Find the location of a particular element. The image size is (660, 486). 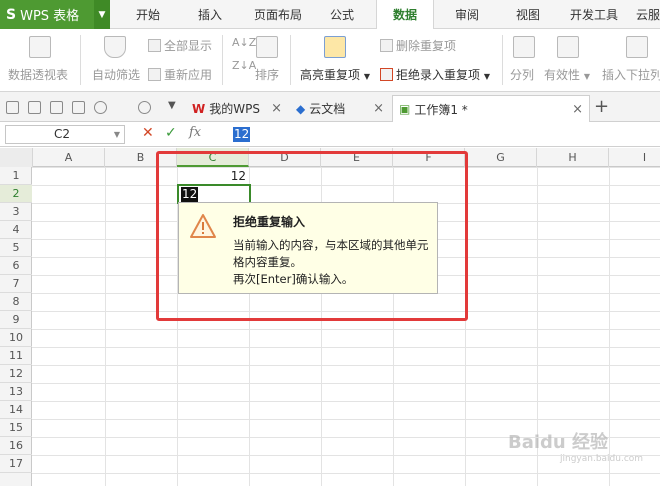

doc-tab-workbook1: ▣ 工作簿1 * × is located at coordinates (491, 108).